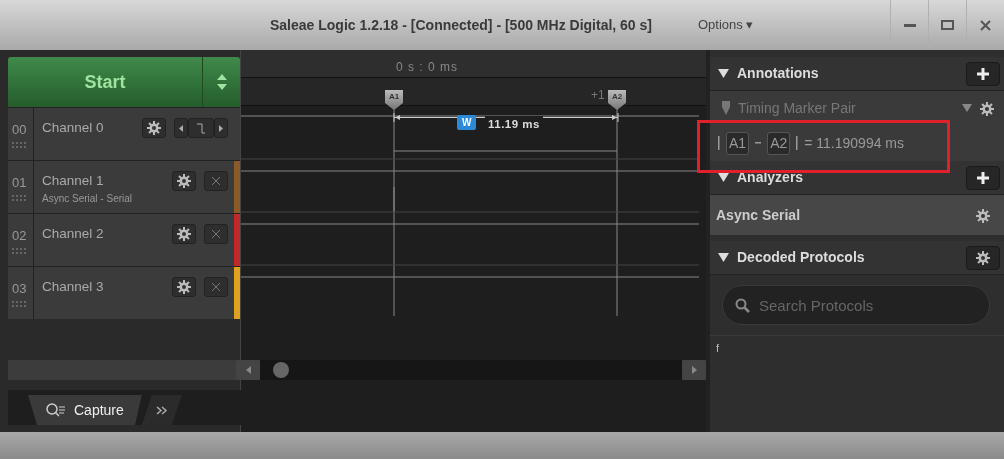 This screenshot has width=1004, height=459. What do you see at coordinates (967, 108) in the screenshot?
I see `dropdown-triangle-icon` at bounding box center [967, 108].